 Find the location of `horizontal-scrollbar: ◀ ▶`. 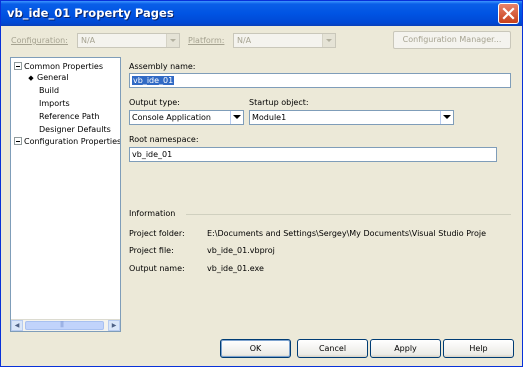

horizontal-scrollbar: ◀ ▶ is located at coordinates (65, 325).